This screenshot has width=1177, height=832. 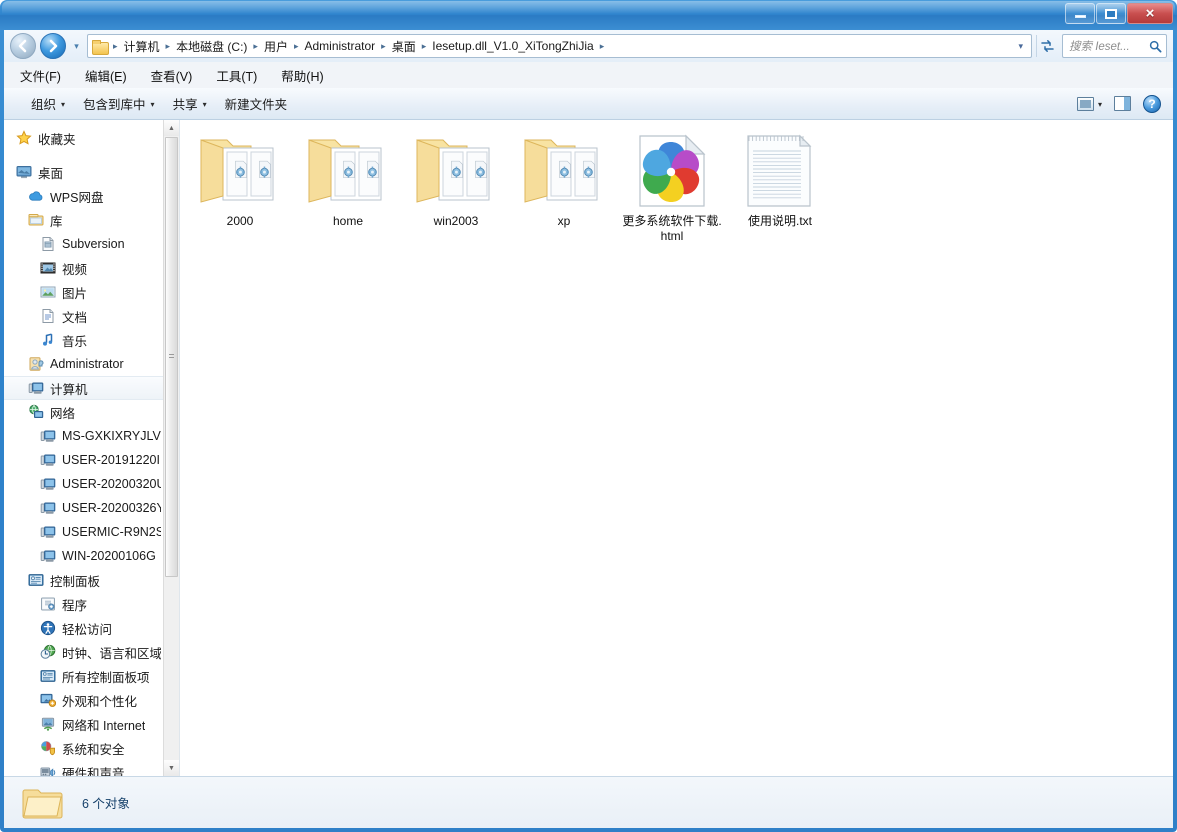 I want to click on sidebar-item-label: 视频, so click(x=75, y=269).